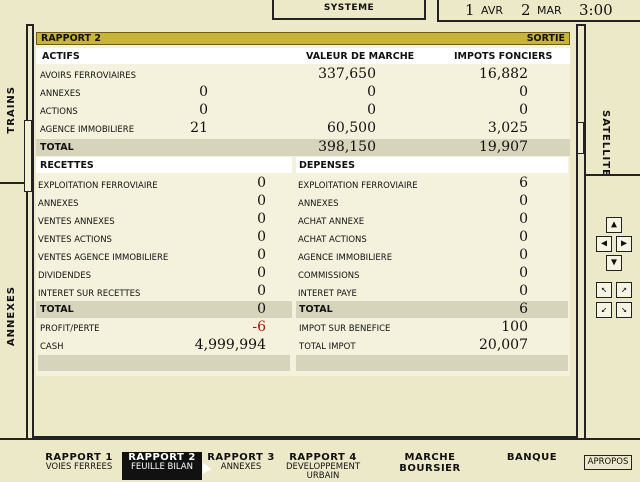 The image size is (640, 482). Describe the element at coordinates (71, 38) in the screenshot. I see `report-title: RAPPORT 2` at that location.